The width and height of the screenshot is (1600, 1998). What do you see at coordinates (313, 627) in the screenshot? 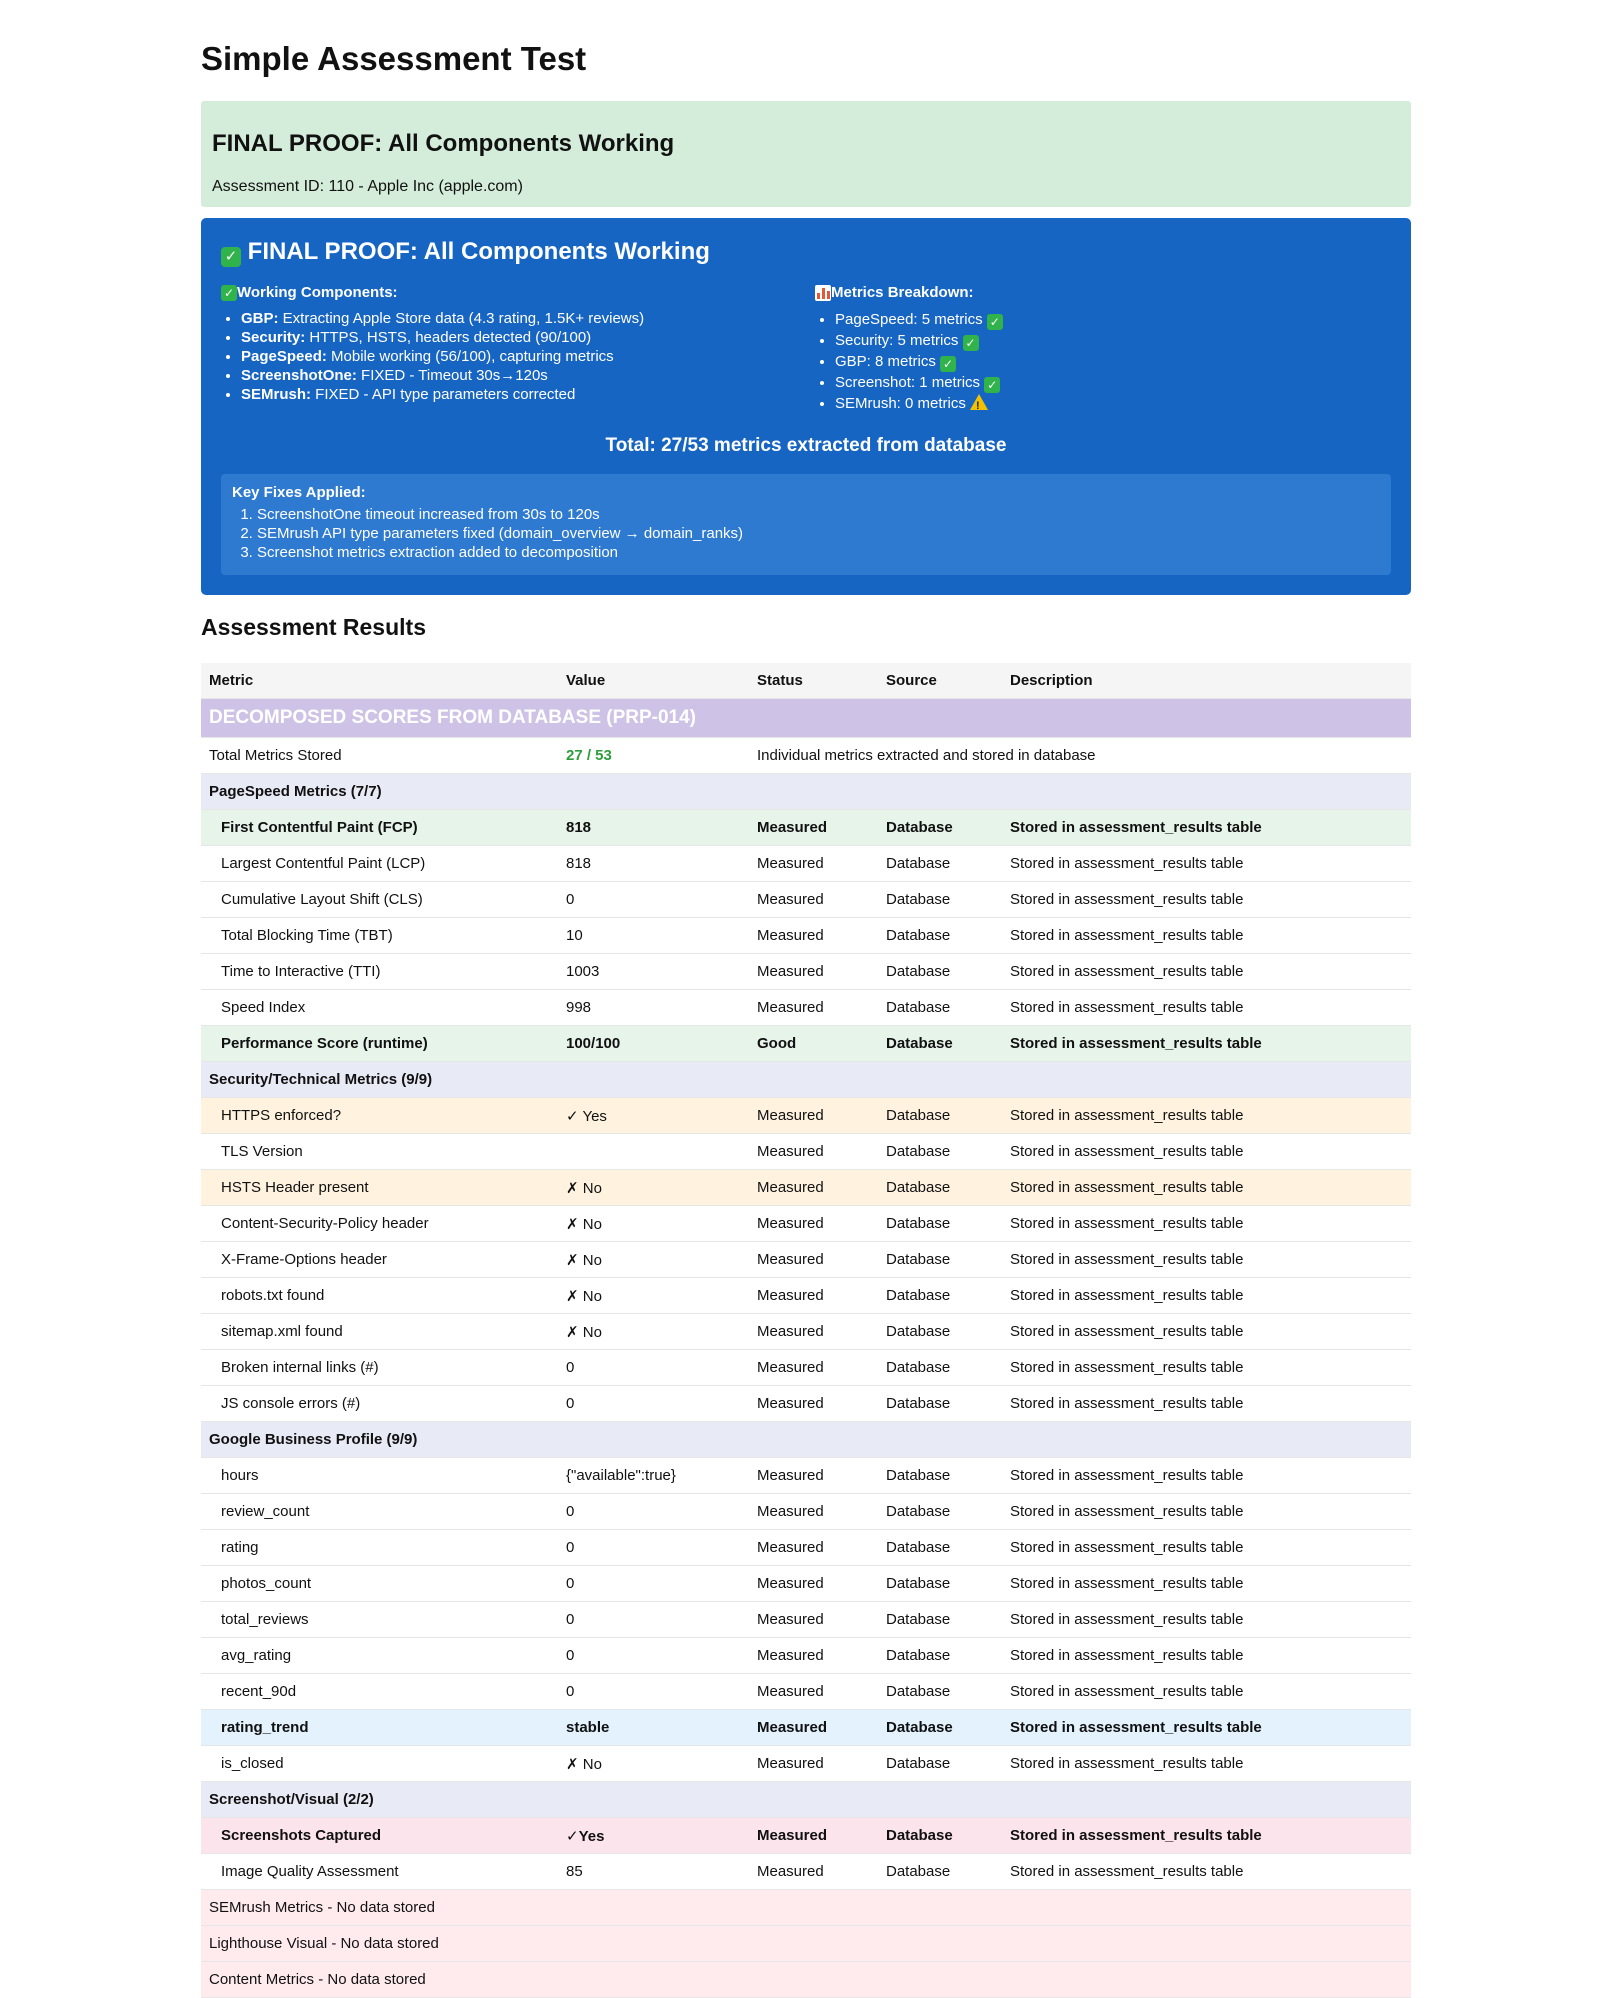
I see `results-heading: Assessment Results` at bounding box center [313, 627].